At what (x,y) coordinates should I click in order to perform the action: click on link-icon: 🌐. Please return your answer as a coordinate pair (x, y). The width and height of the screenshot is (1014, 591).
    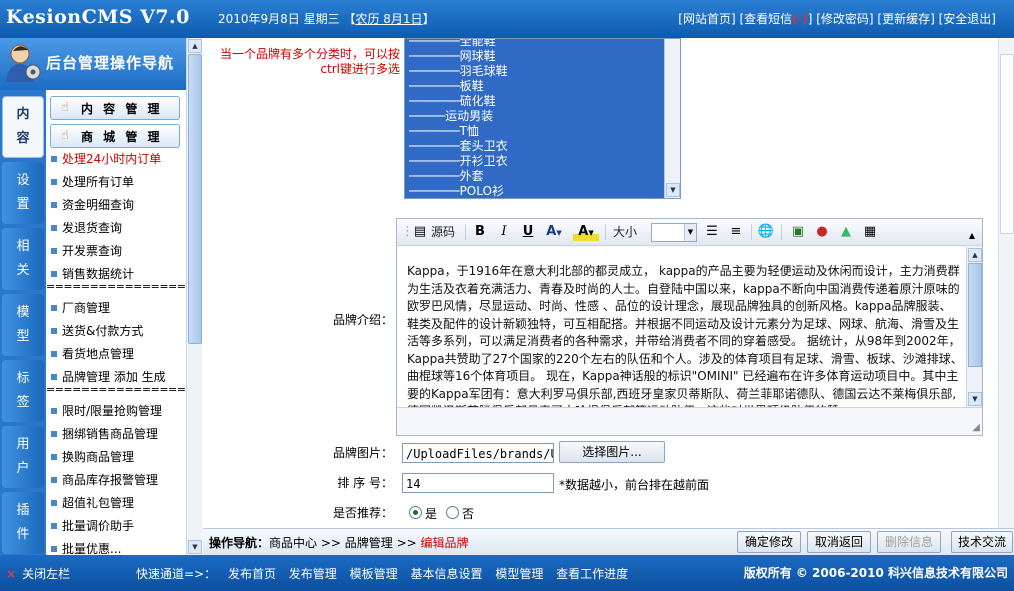
    Looking at the image, I should click on (766, 232).